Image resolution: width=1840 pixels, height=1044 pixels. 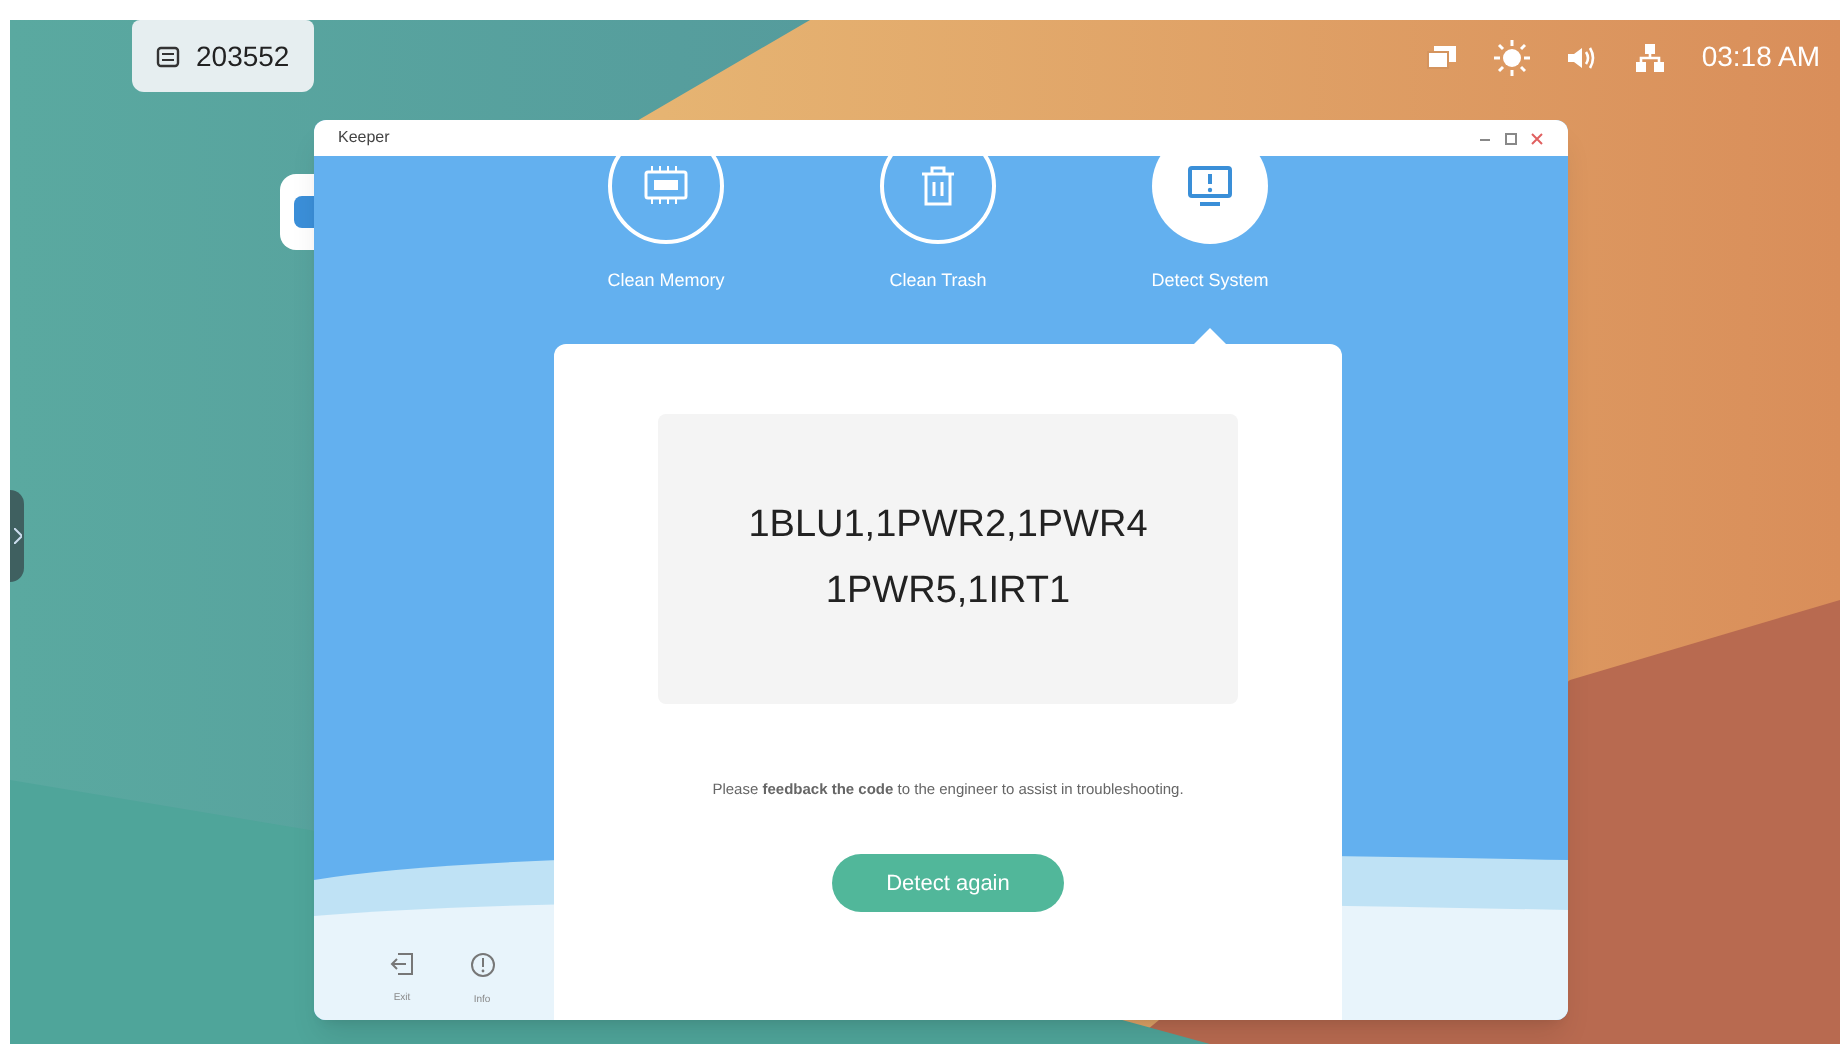 I want to click on detect-again-button: Detect again, so click(x=948, y=883).